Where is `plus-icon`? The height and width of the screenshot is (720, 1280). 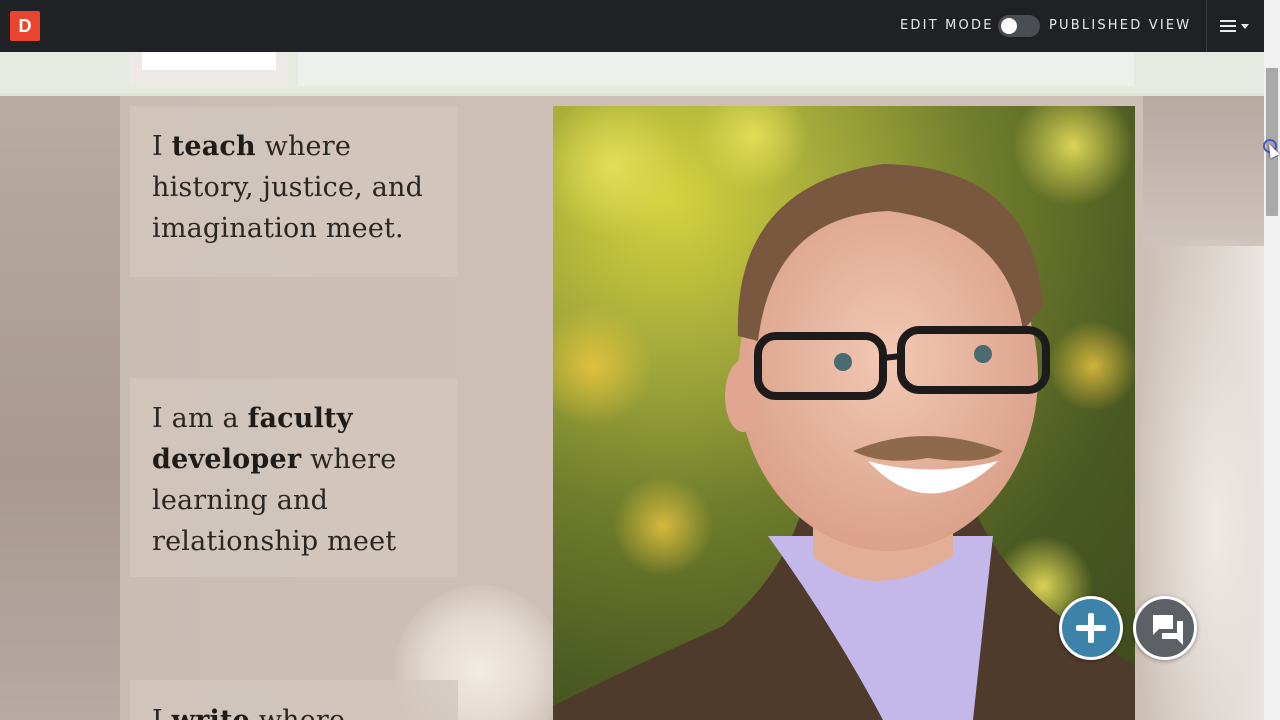 plus-icon is located at coordinates (1091, 628).